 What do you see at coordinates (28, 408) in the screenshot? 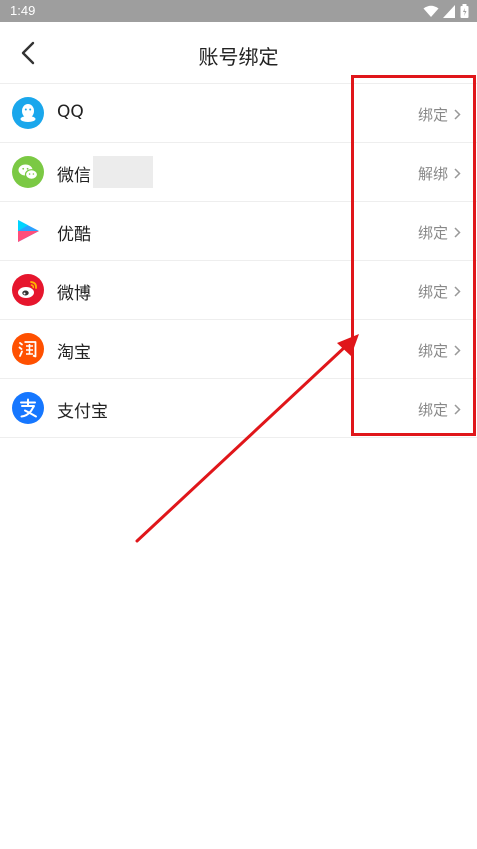
I see `alipay-icon` at bounding box center [28, 408].